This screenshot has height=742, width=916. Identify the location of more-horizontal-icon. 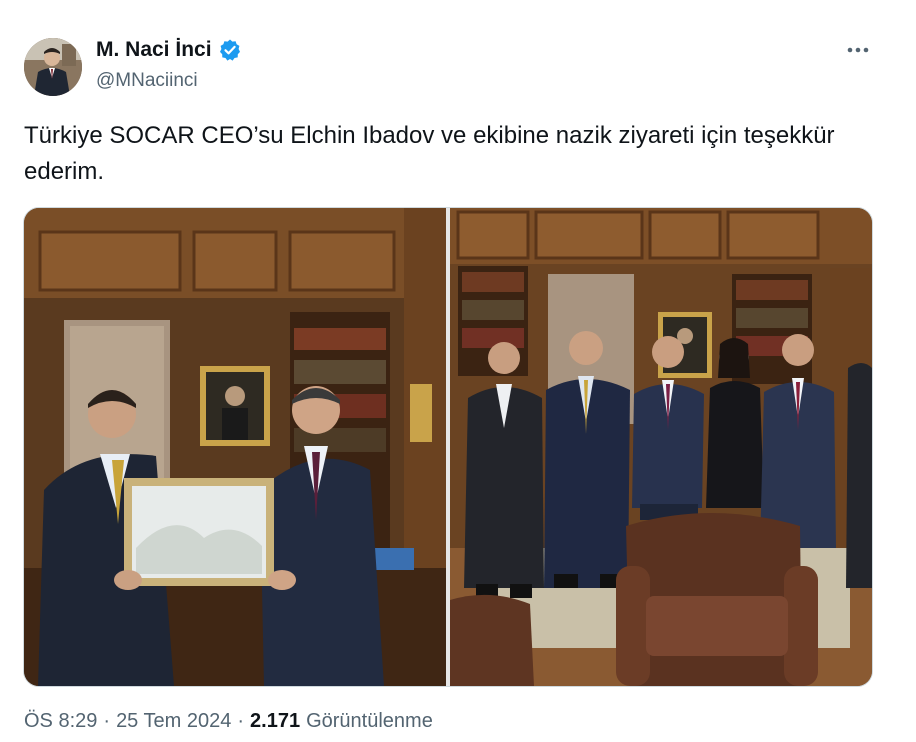
(858, 50).